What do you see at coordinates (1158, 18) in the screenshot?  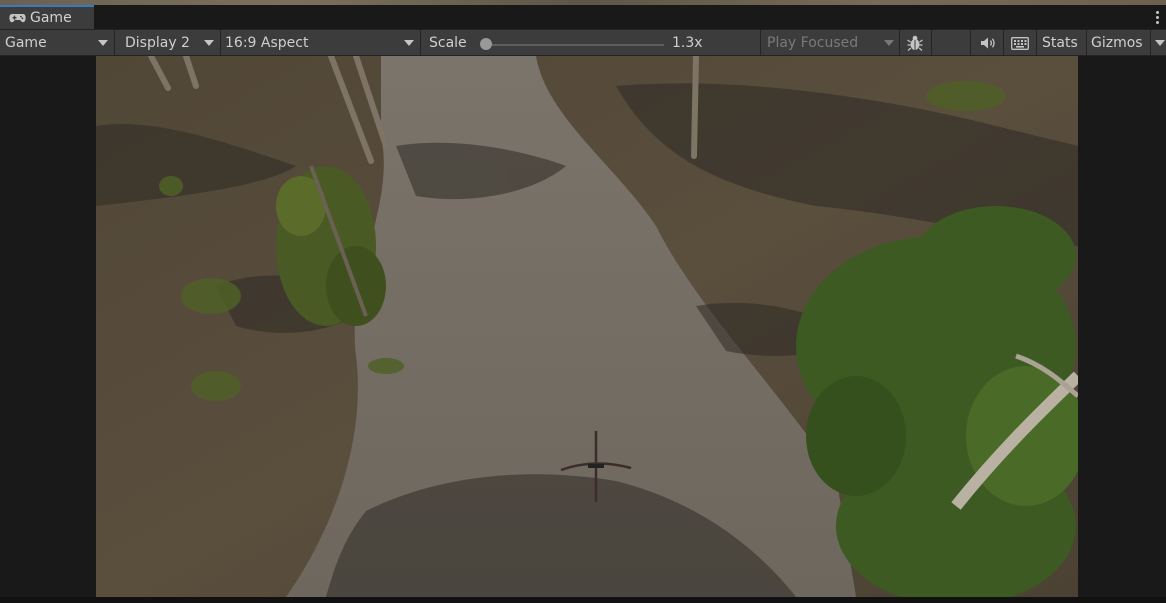 I see `kebab-menu-icon` at bounding box center [1158, 18].